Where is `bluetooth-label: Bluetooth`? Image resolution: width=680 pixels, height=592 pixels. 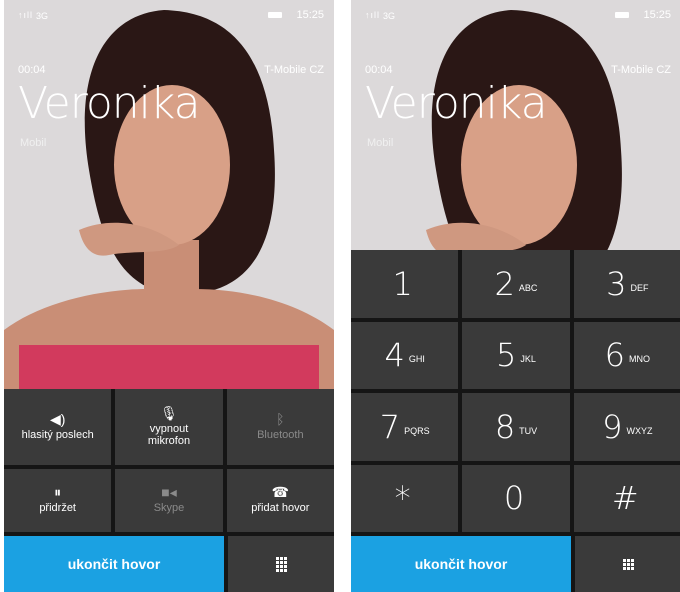
bluetooth-label: Bluetooth is located at coordinates (280, 434).